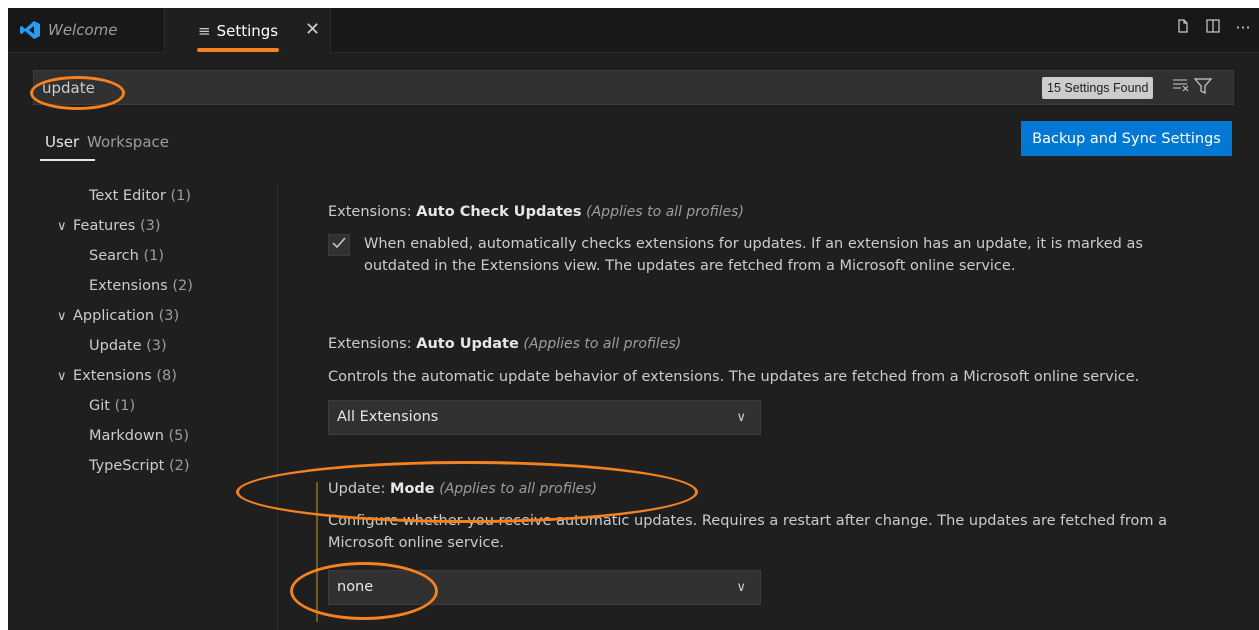  I want to click on vscode-logo-icon, so click(30, 30).